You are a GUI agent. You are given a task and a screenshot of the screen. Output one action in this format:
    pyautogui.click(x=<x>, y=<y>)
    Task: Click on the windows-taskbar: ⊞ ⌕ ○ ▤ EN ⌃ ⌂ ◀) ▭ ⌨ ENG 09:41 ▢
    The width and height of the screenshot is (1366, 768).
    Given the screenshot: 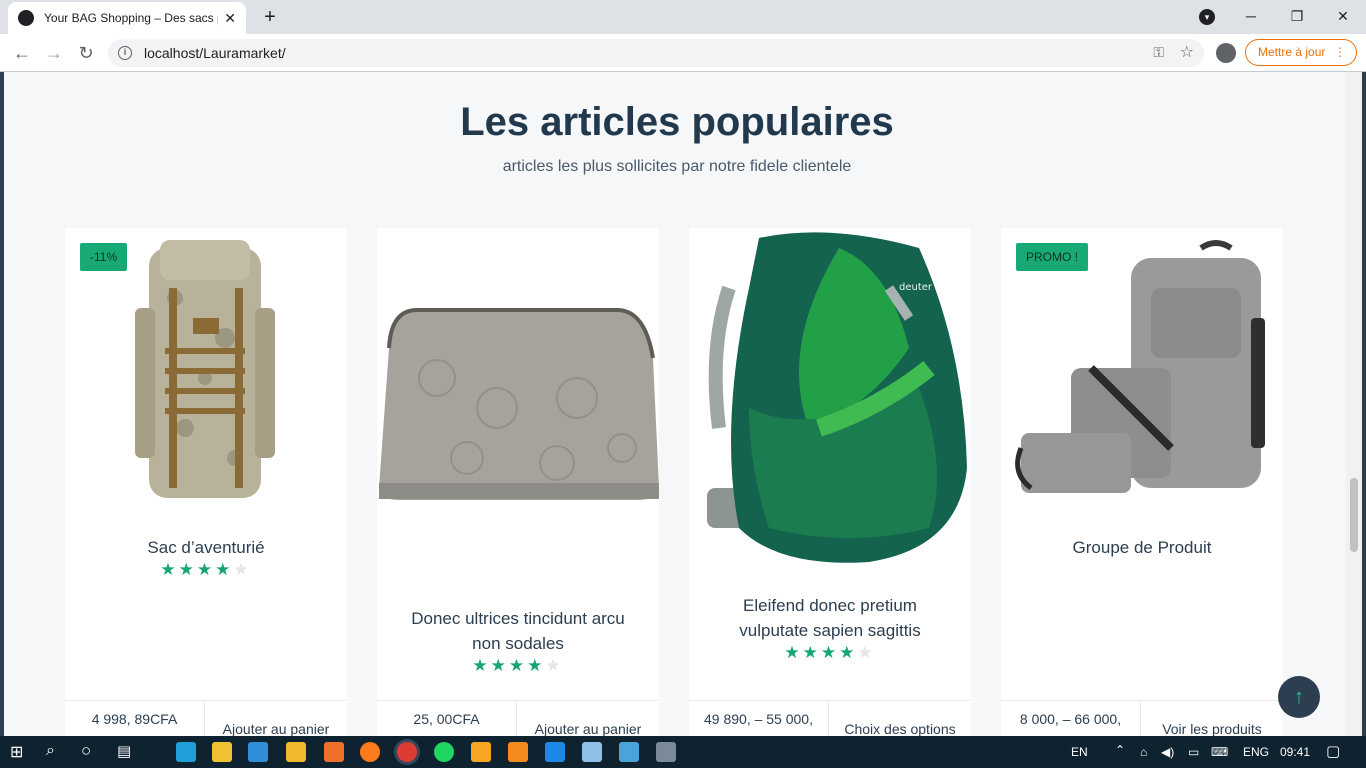 What is the action you would take?
    pyautogui.click(x=683, y=752)
    